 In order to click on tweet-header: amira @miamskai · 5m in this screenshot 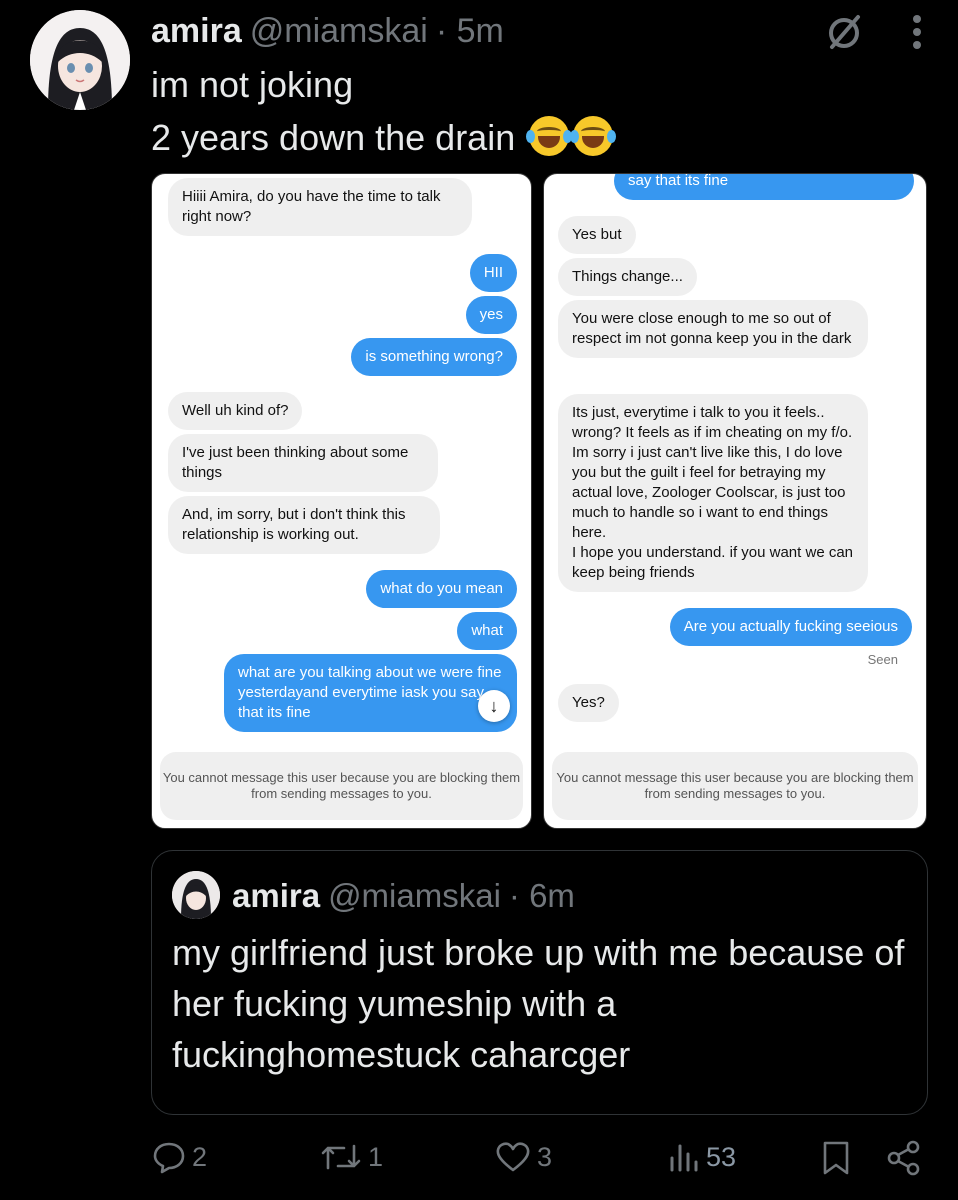, I will do `click(327, 31)`.